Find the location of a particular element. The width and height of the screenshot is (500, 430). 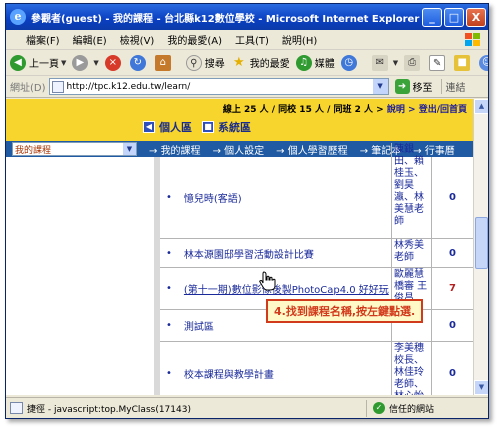

course-teacher: 陳銀田、賴桂玉、劉昊瀛、林美慧老師 is located at coordinates (411, 190).